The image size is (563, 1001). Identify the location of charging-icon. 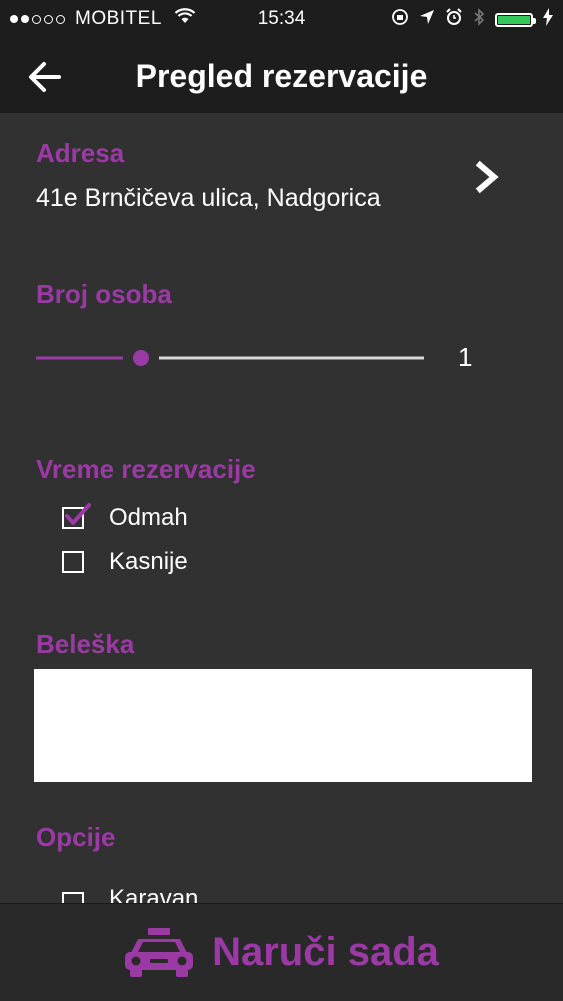
(548, 20).